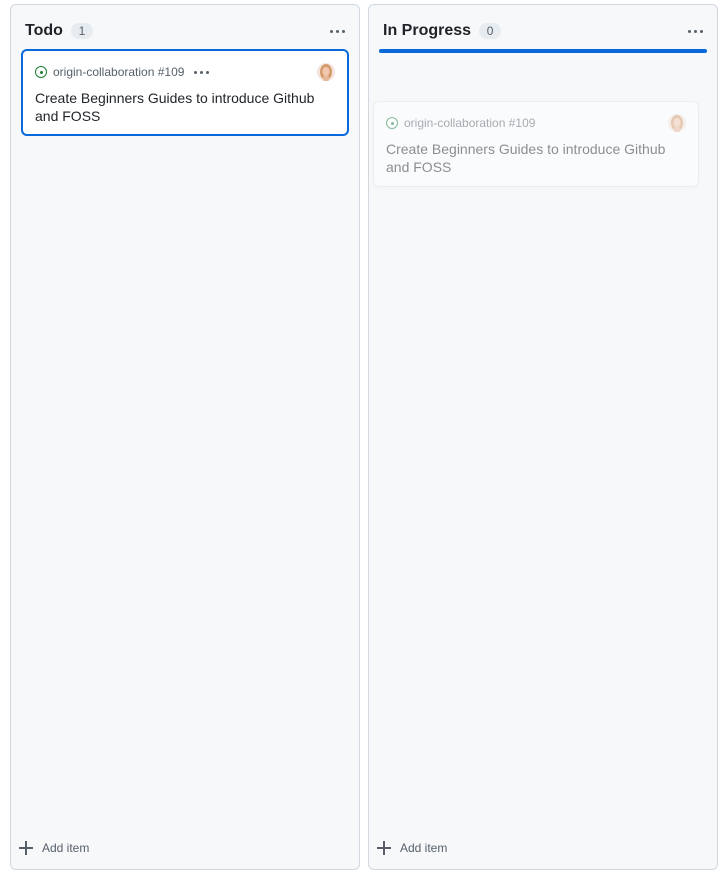 The image size is (722, 876). What do you see at coordinates (545, 31) in the screenshot?
I see `column-header: In Progress 0` at bounding box center [545, 31].